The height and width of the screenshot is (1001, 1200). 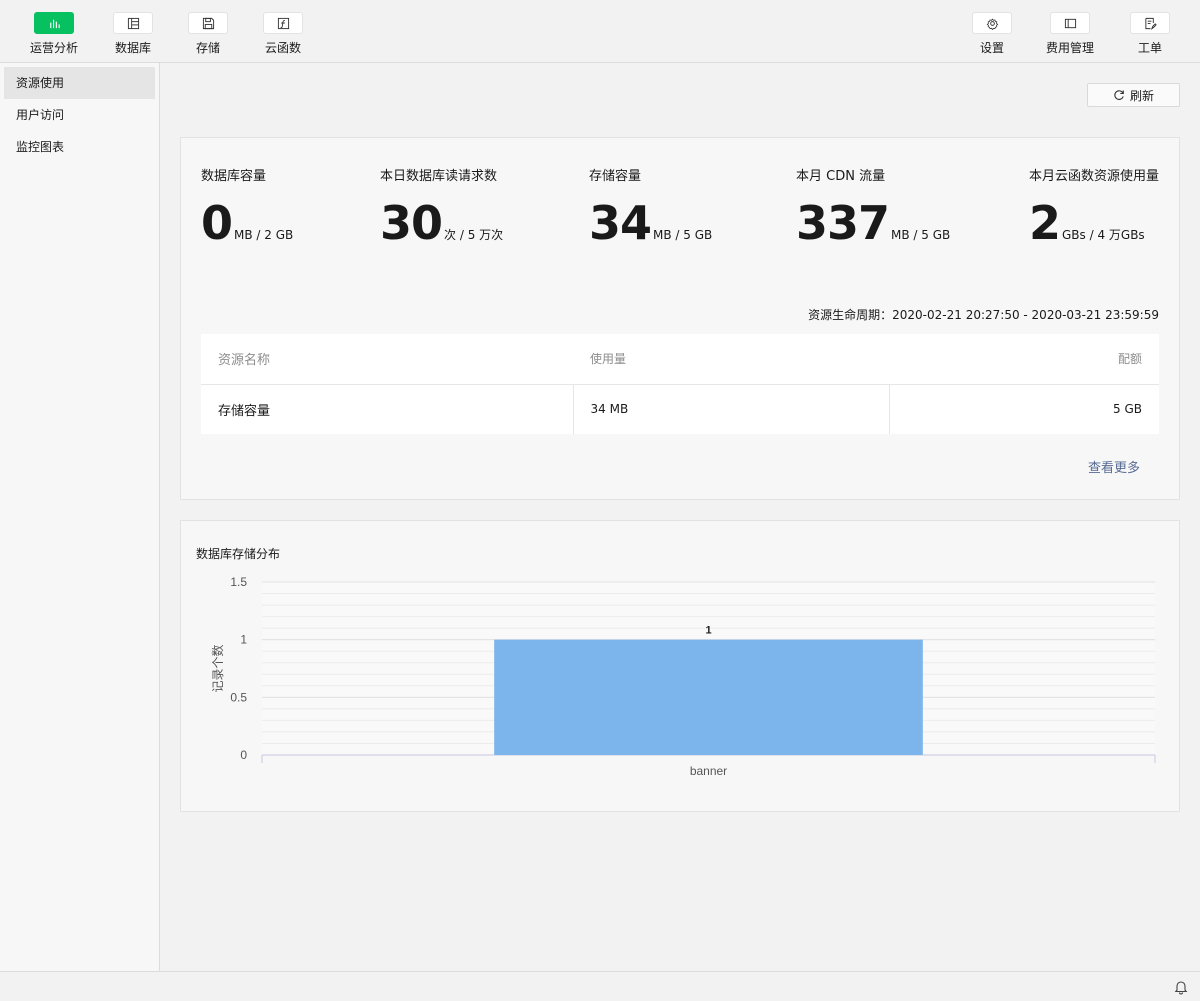 I want to click on save-icon, so click(x=208, y=23).